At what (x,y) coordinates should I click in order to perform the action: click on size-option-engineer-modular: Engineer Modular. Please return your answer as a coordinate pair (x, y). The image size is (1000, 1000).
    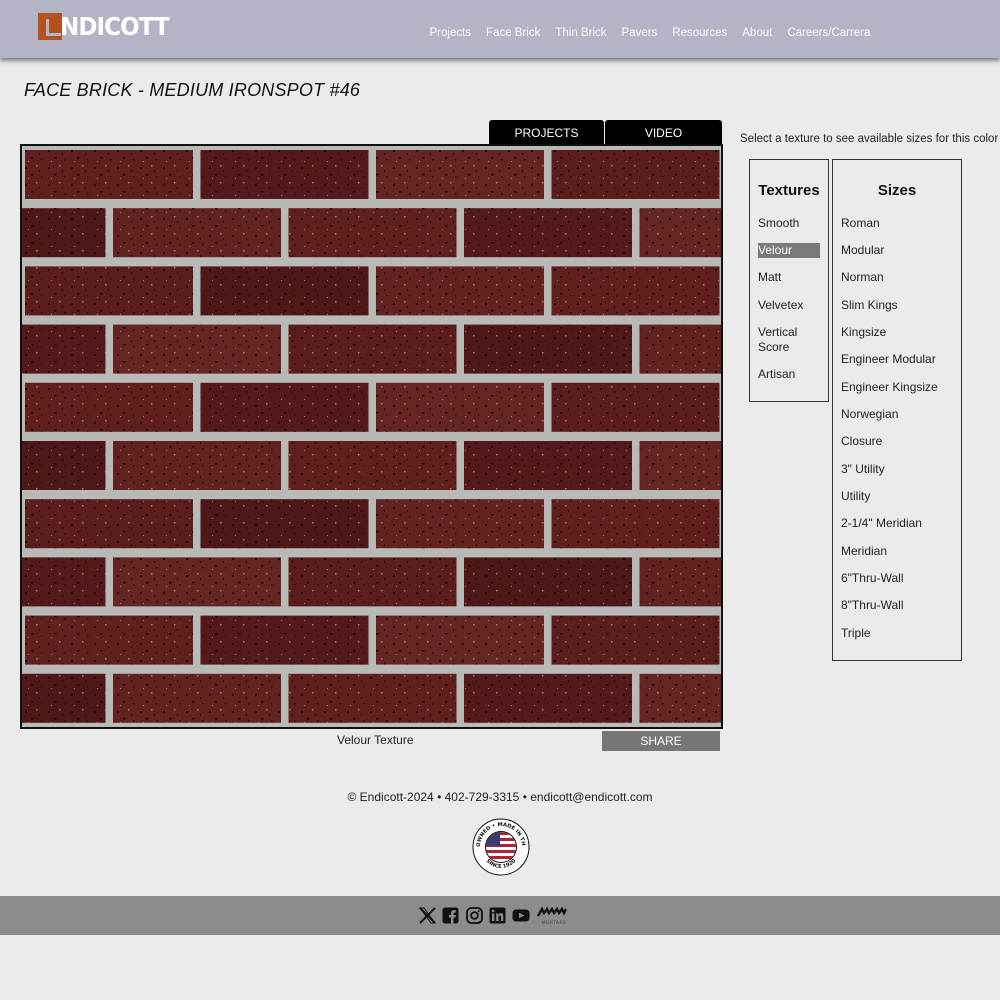
    Looking at the image, I should click on (888, 359).